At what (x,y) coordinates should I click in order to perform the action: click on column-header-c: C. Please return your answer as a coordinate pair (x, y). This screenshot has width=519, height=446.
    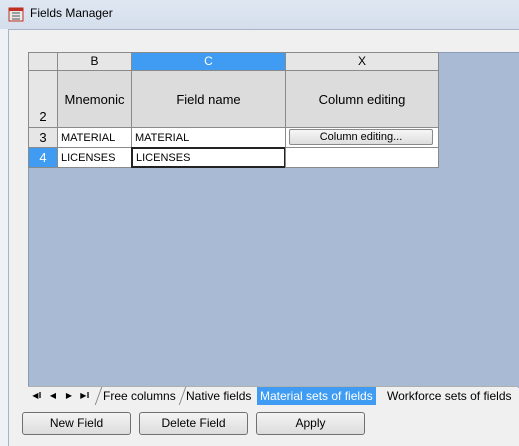
    Looking at the image, I should click on (208, 61).